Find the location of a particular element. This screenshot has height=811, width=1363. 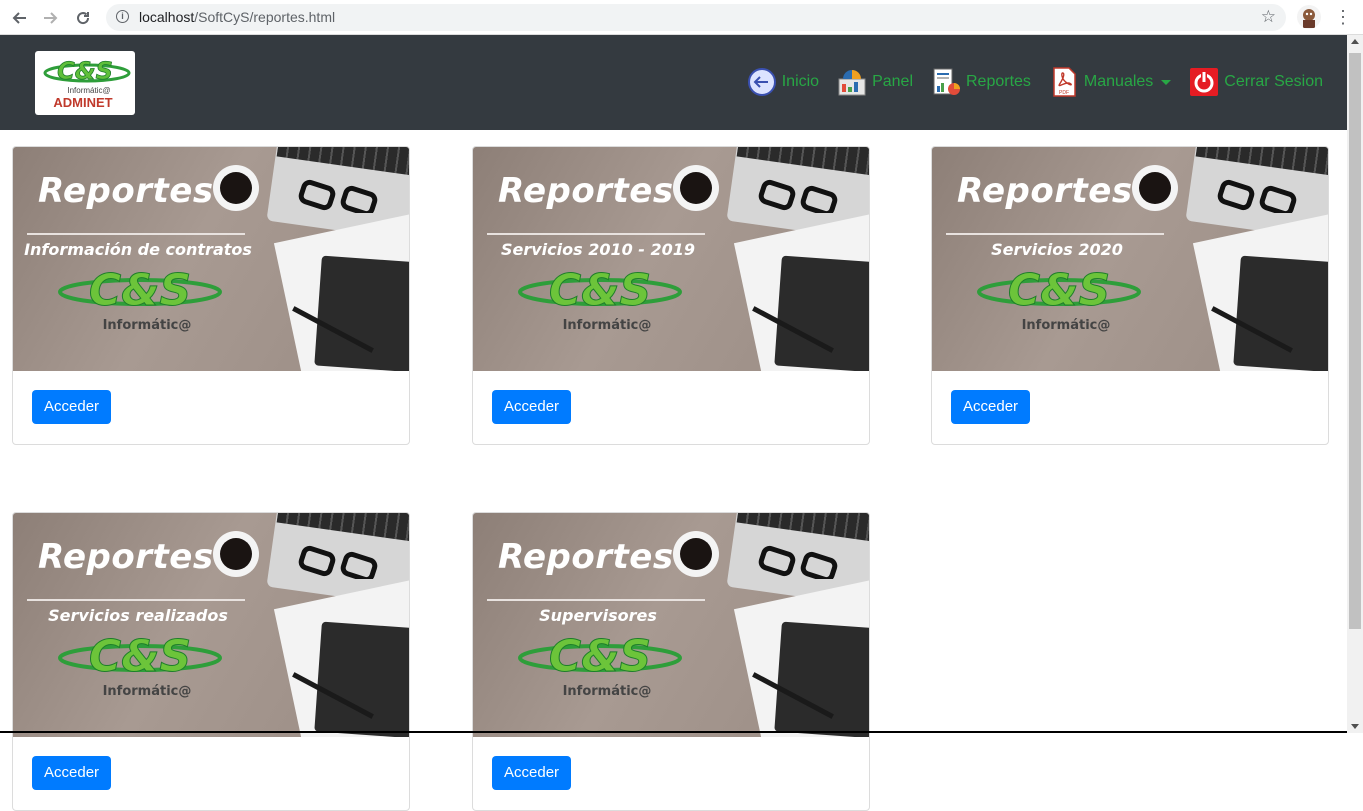

url-text: localhost/SoftCyS/reportes.html is located at coordinates (237, 17).